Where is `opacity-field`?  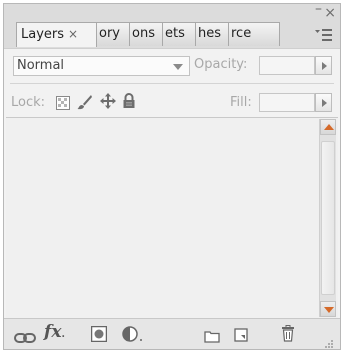 opacity-field is located at coordinates (287, 65).